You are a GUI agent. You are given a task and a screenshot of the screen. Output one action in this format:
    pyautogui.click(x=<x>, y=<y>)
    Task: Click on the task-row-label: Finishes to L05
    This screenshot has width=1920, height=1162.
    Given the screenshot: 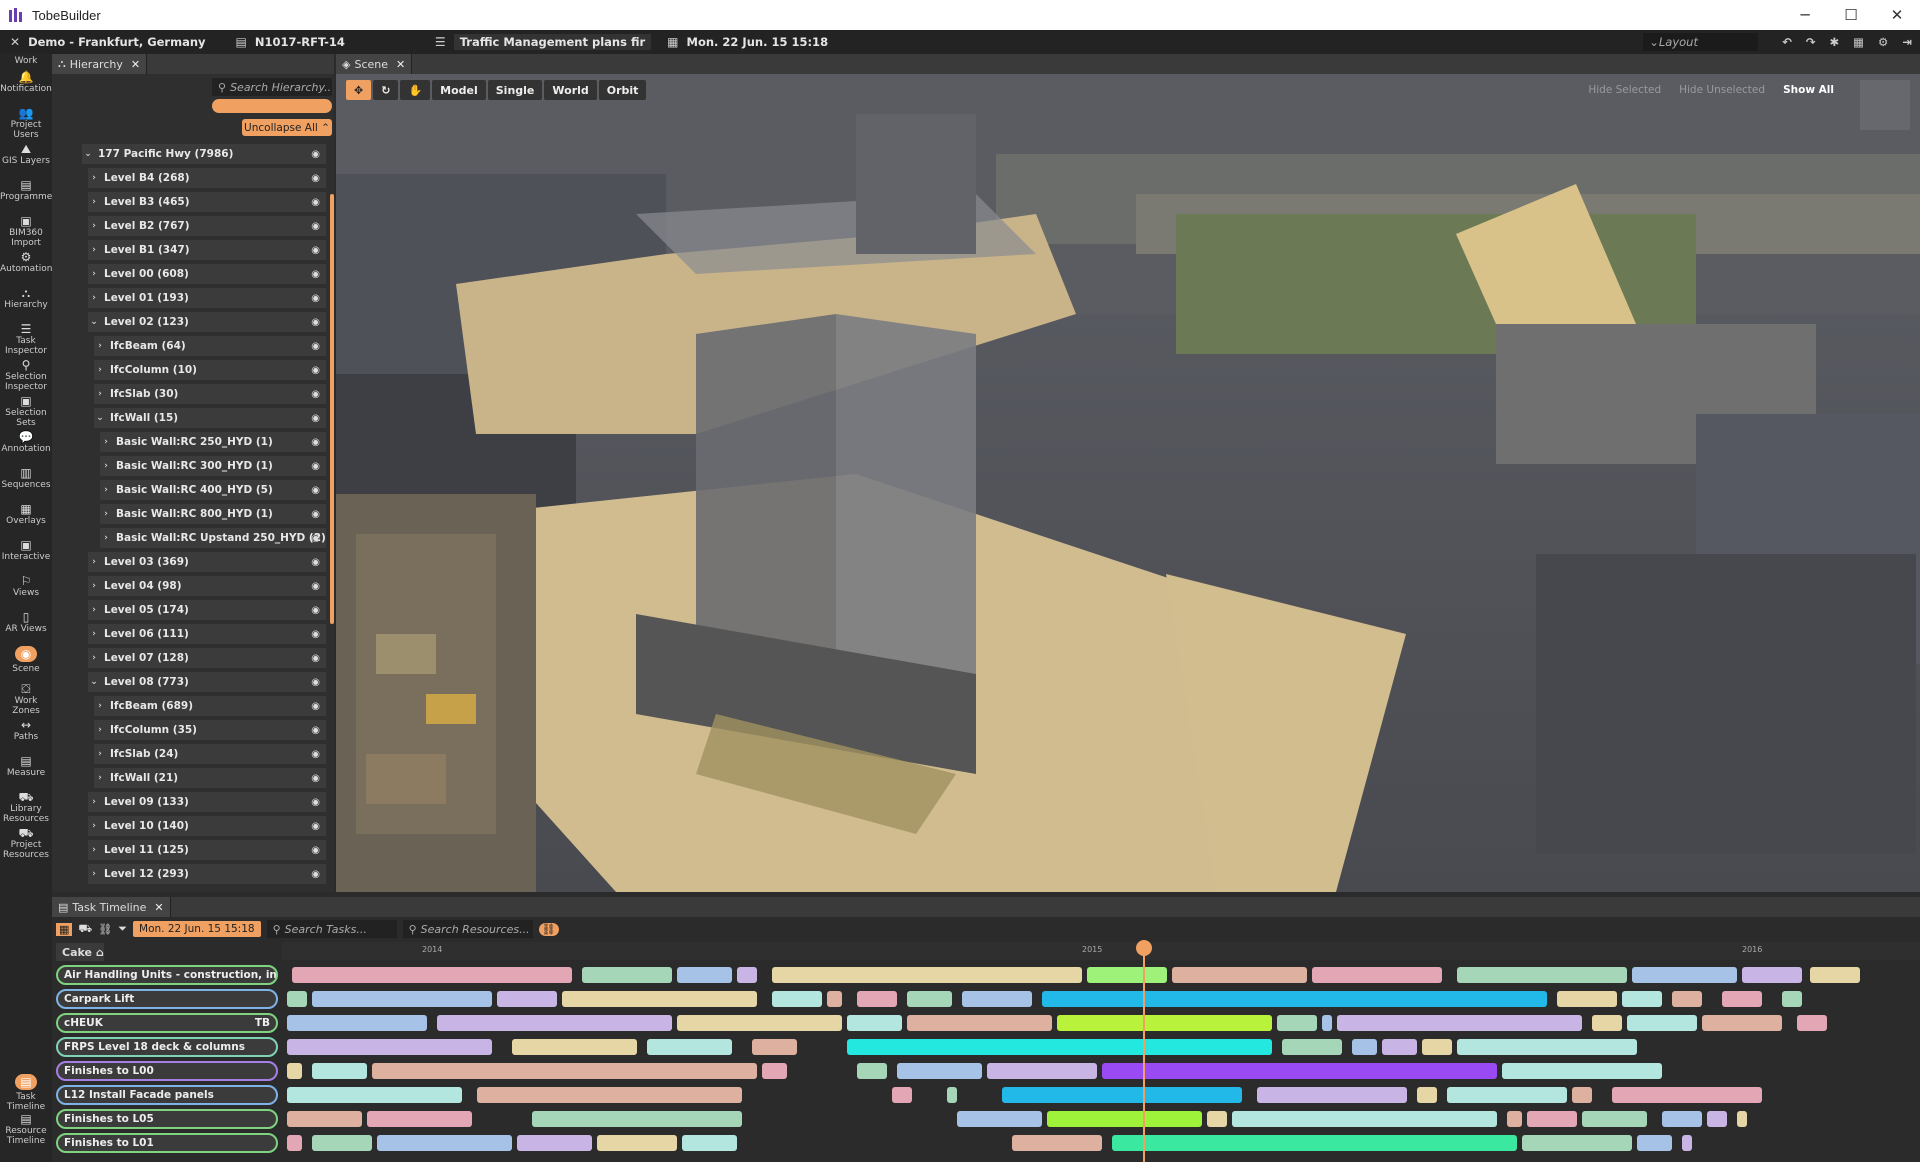 What is the action you would take?
    pyautogui.click(x=167, y=1119)
    